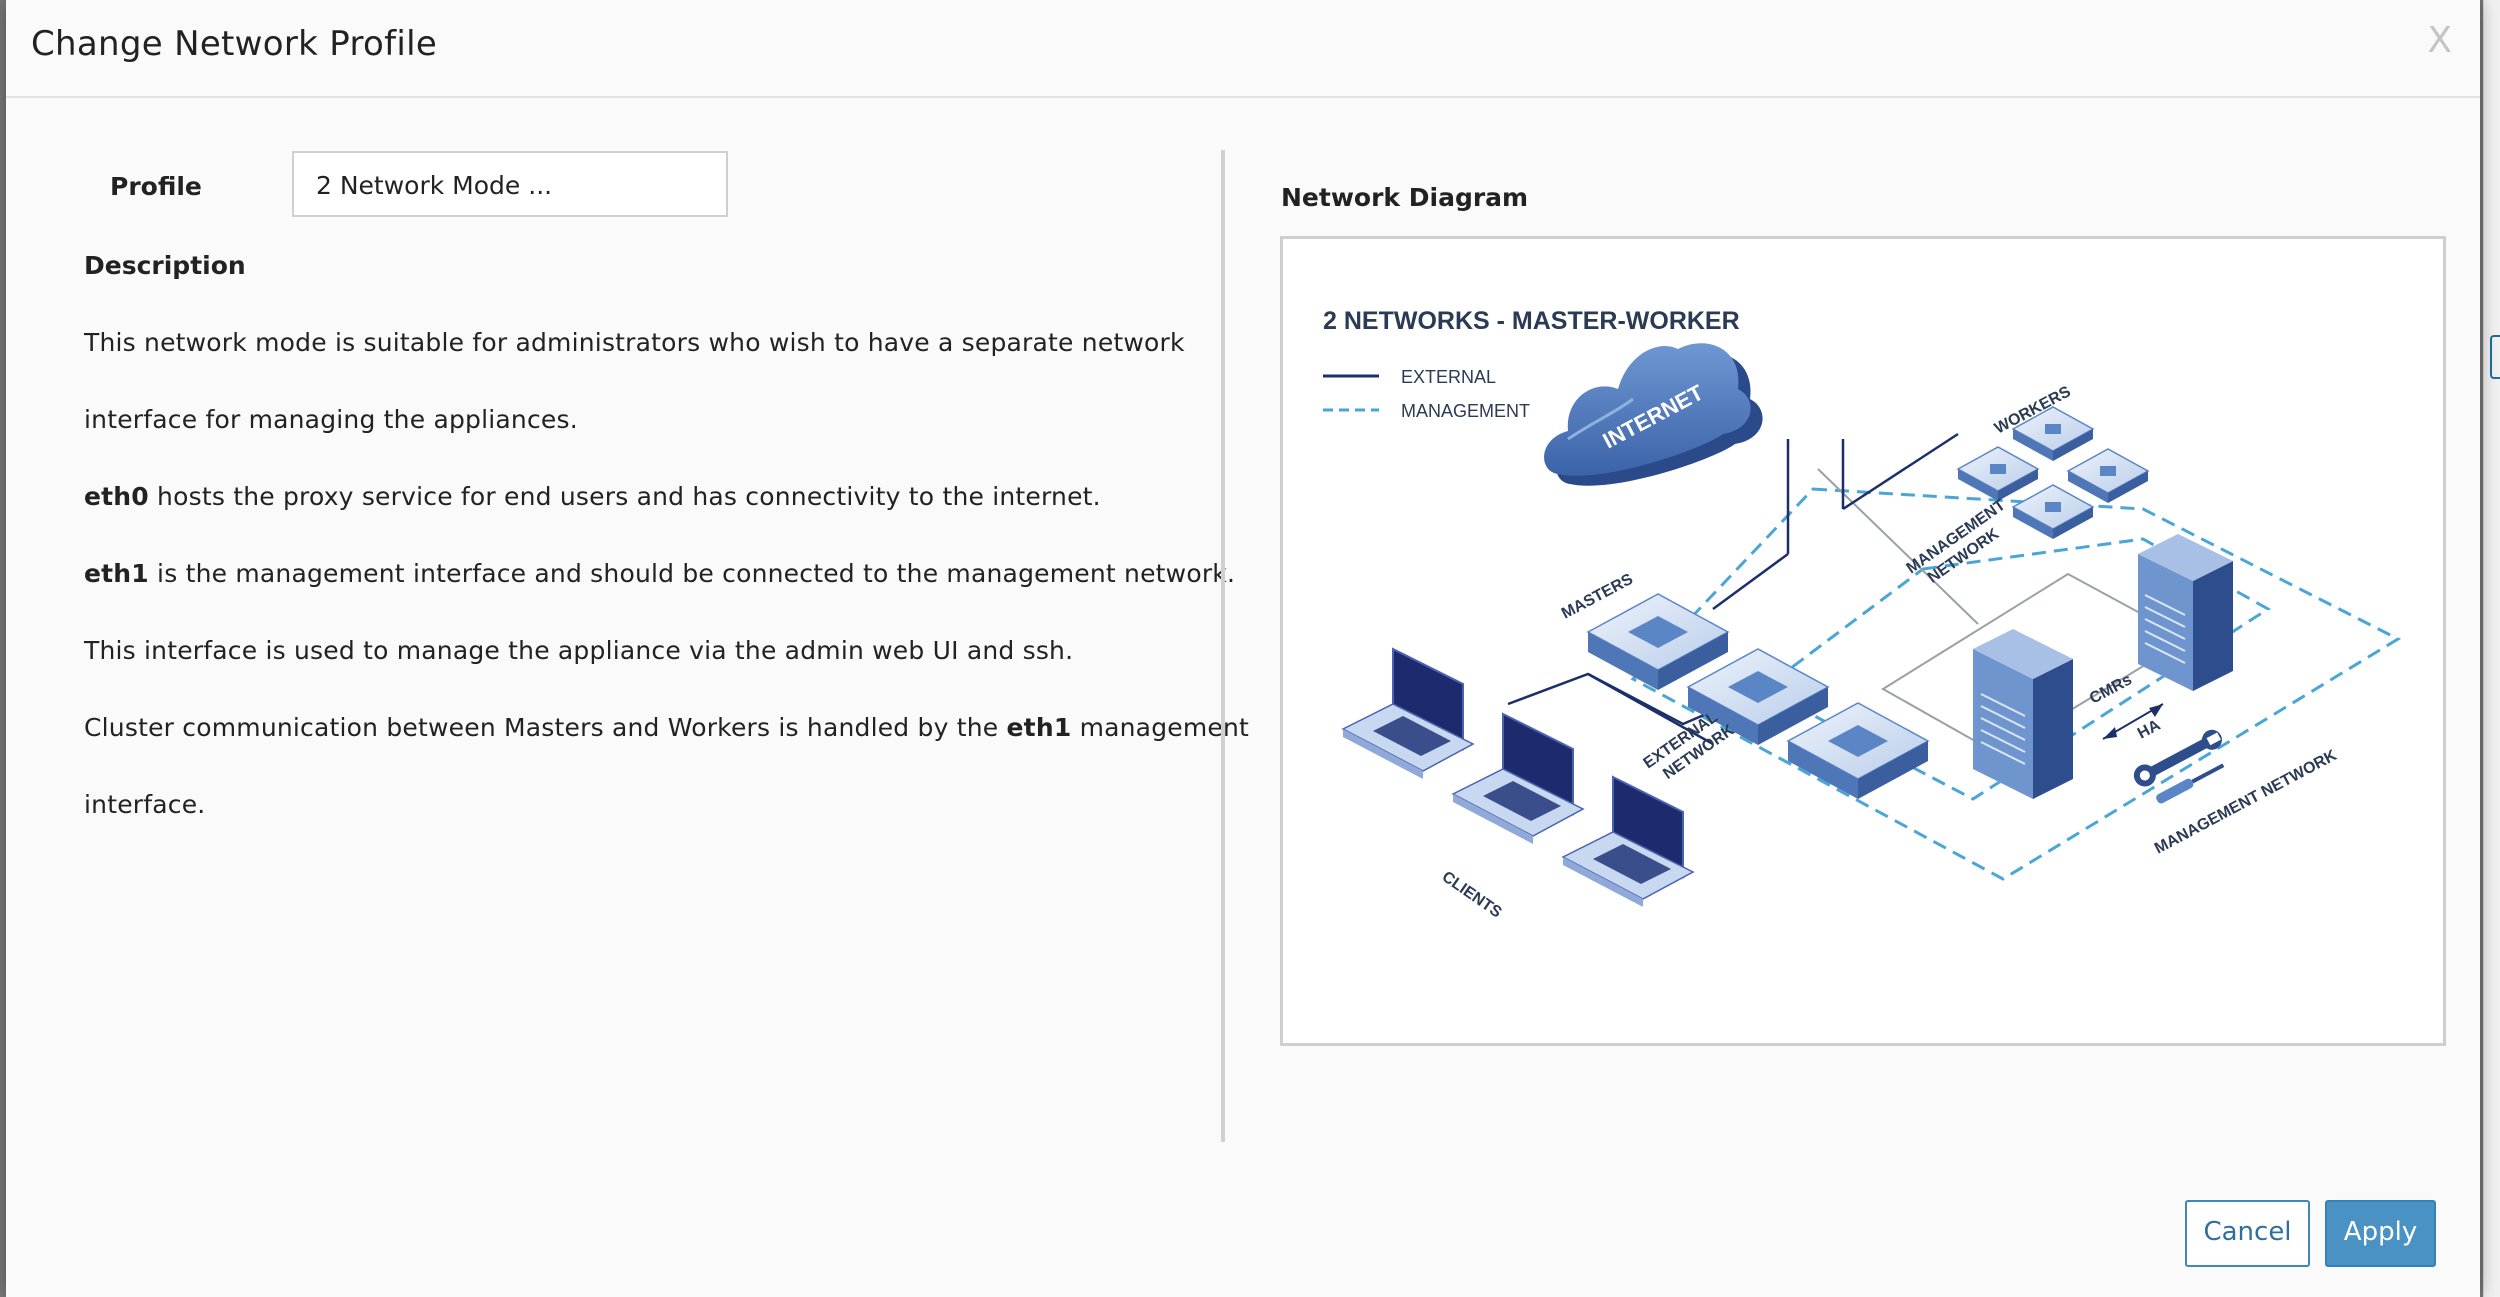 The width and height of the screenshot is (2500, 1297). Describe the element at coordinates (156, 186) in the screenshot. I see `profile-label: Profile` at that location.